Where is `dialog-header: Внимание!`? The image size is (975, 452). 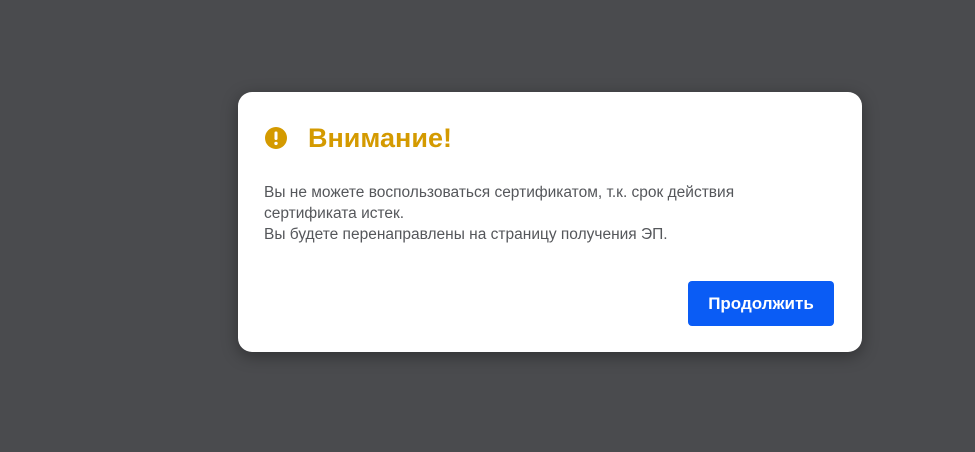 dialog-header: Внимание! is located at coordinates (358, 138).